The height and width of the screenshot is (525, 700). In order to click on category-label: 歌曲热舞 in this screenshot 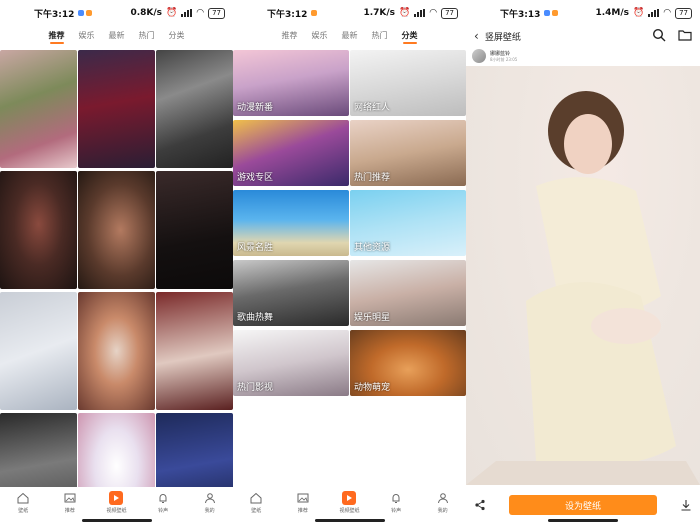, I will do `click(255, 318)`.